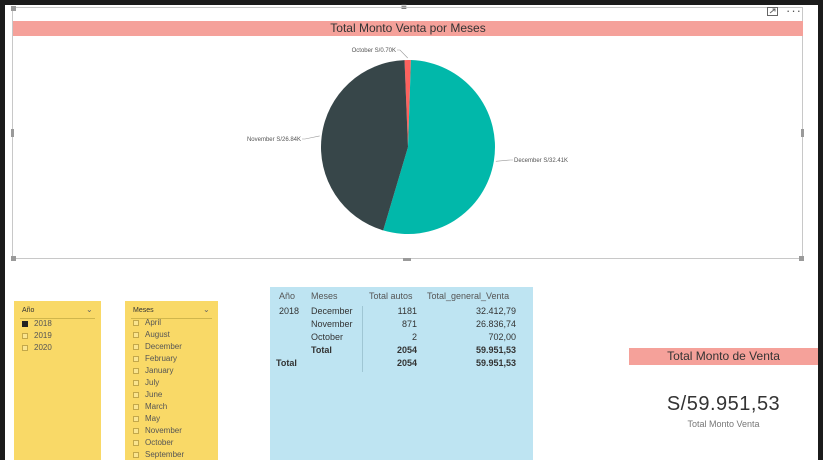 This screenshot has width=823, height=460. What do you see at coordinates (143, 310) in the screenshot?
I see `month-slicer-header: Meses` at bounding box center [143, 310].